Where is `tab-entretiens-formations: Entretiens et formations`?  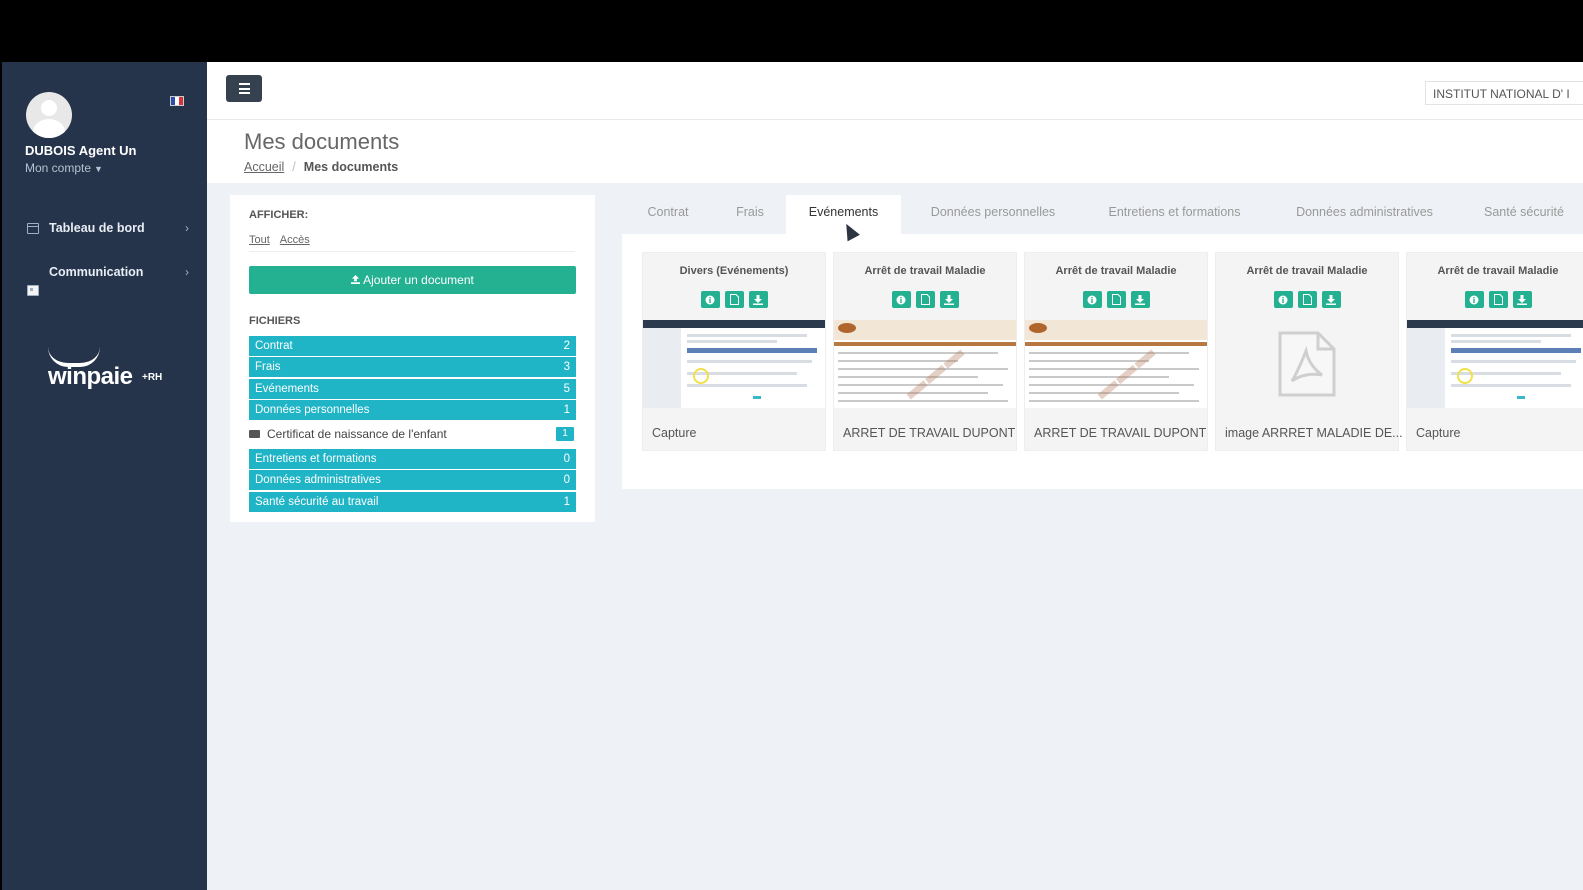
tab-entretiens-formations: Entretiens et formations is located at coordinates (1174, 215).